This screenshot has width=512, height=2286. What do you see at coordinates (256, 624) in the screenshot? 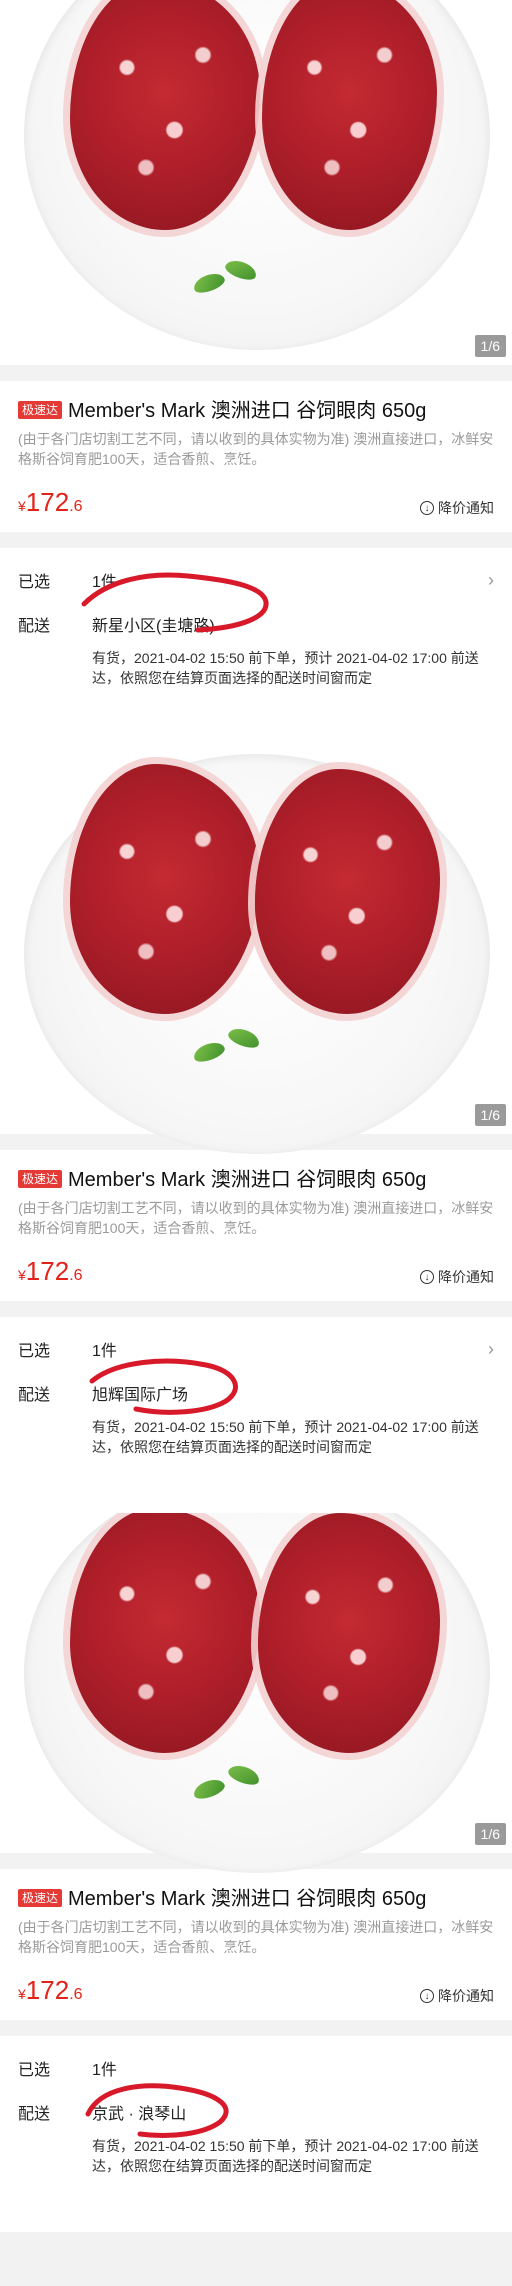
I see `delivery-row: 配送 新星小区(圭塘路)` at bounding box center [256, 624].